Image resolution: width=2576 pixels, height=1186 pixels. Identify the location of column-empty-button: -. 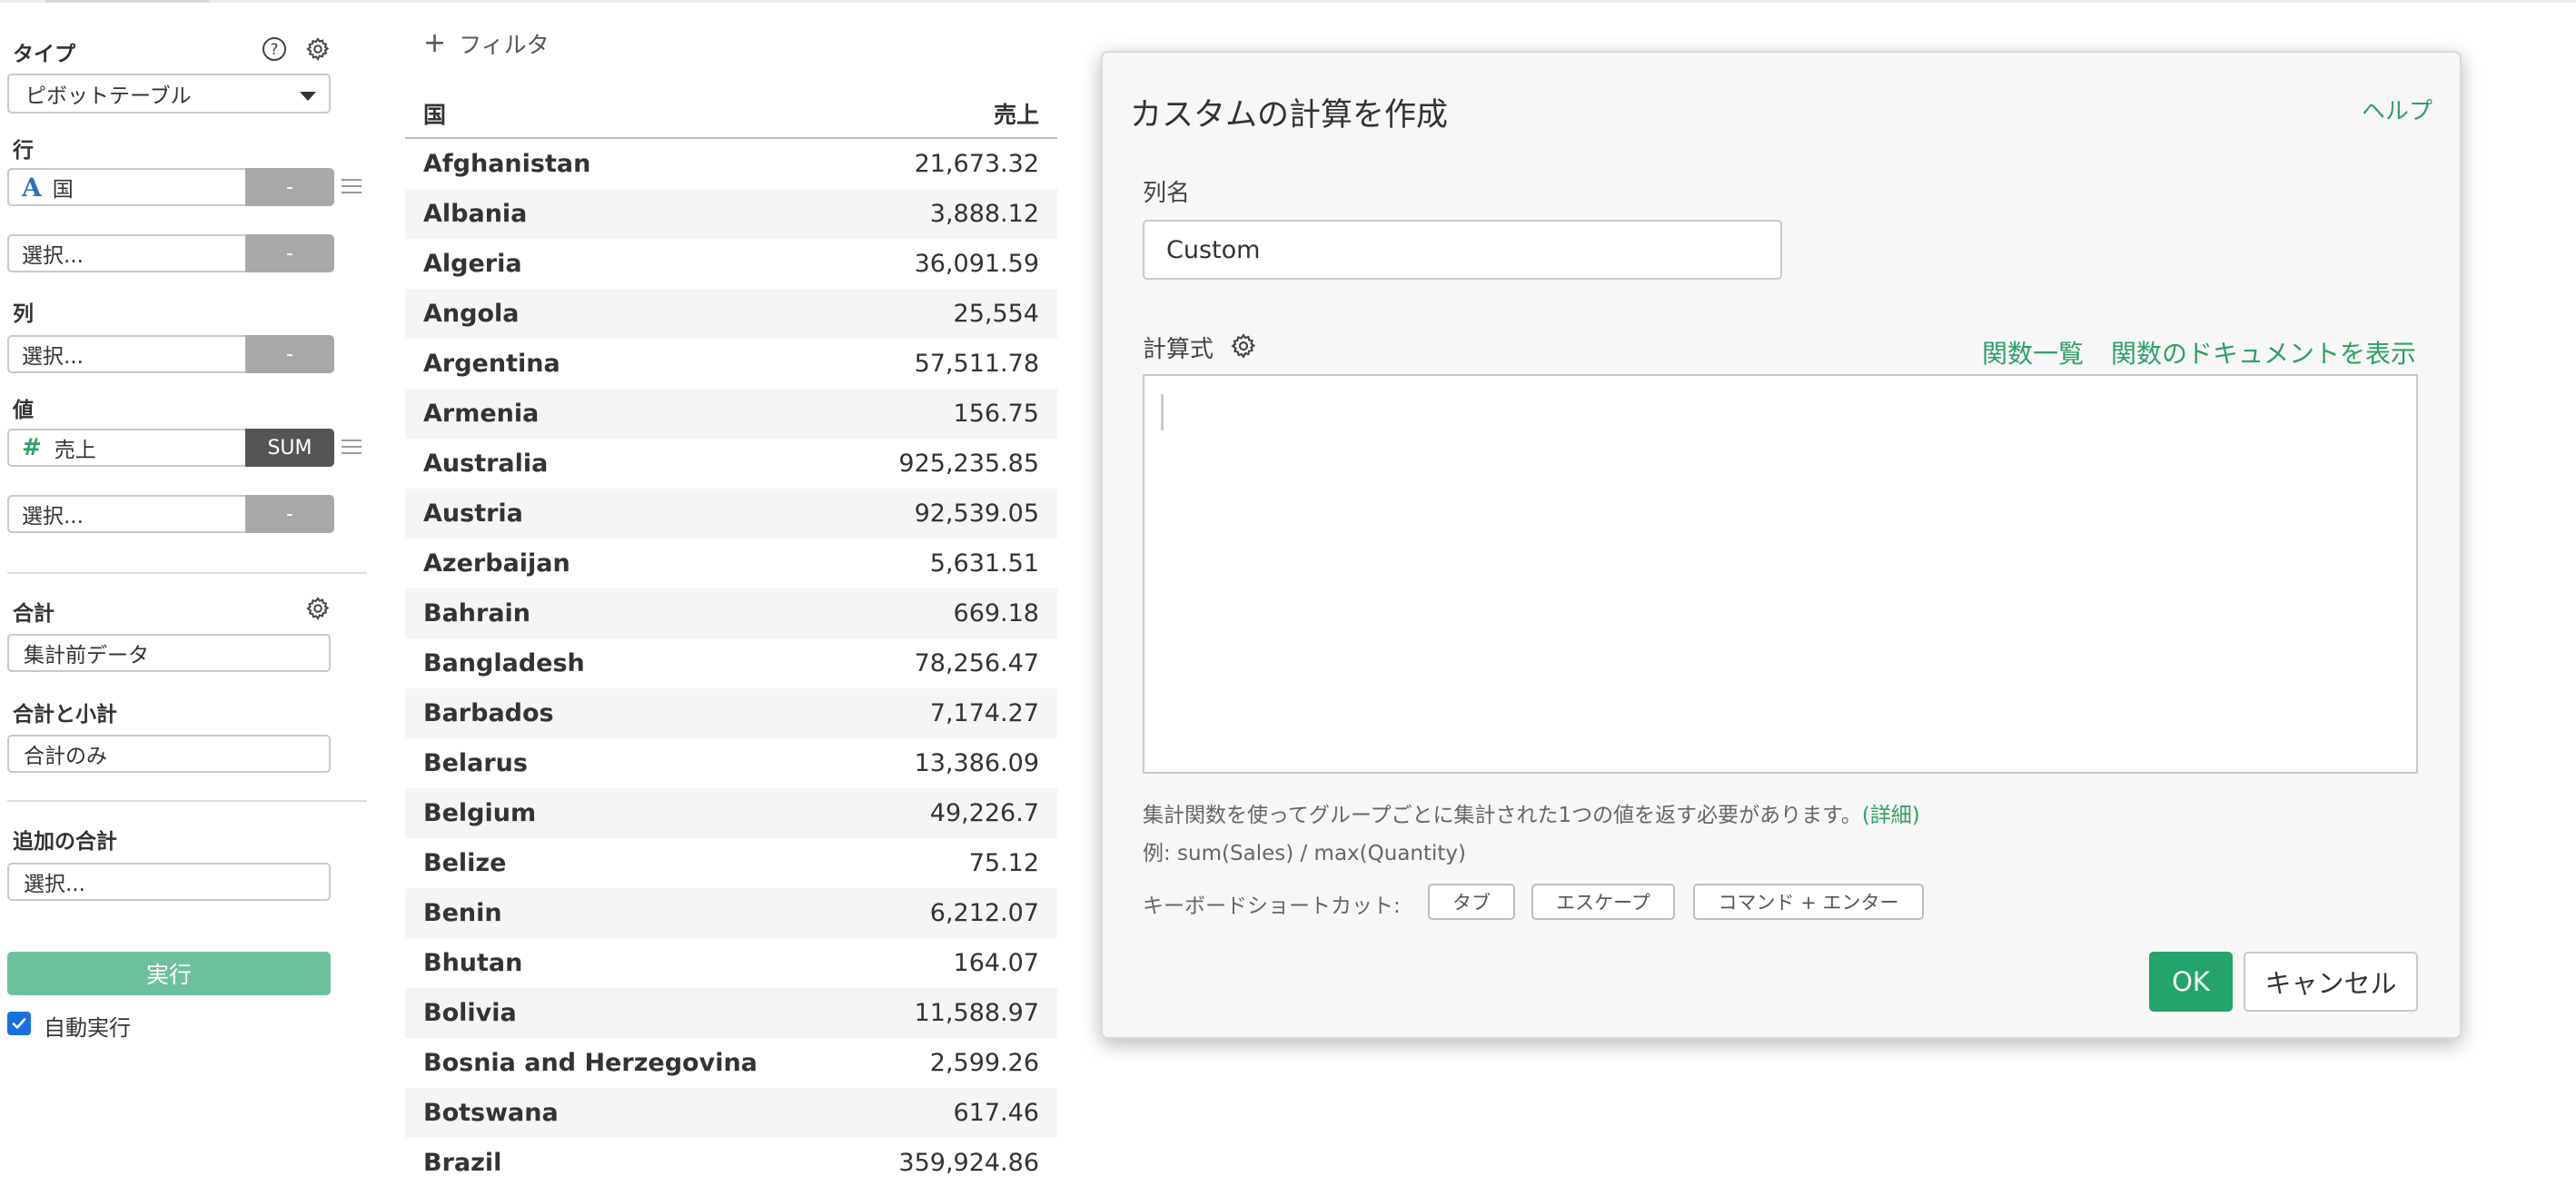
(289, 354).